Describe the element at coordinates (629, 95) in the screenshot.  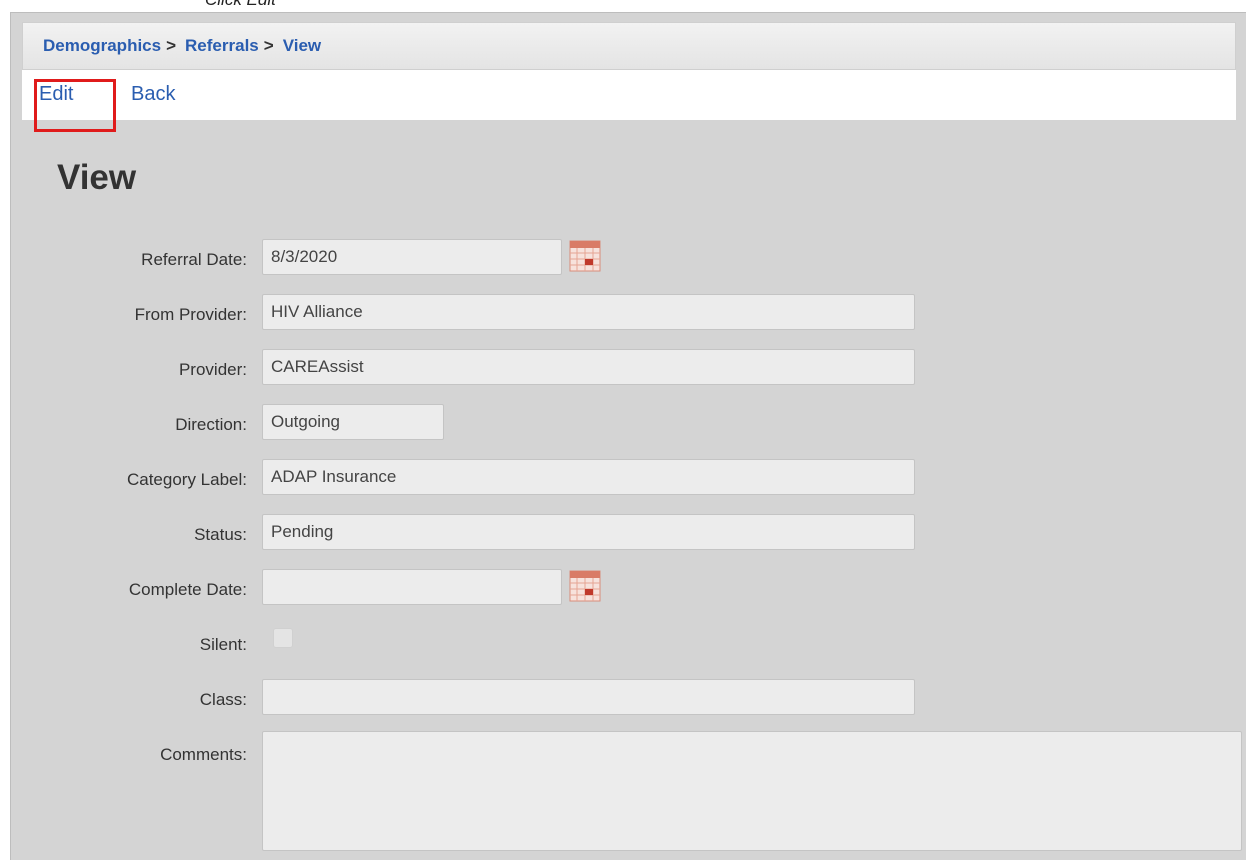
I see `action-bar: Edit Back` at that location.